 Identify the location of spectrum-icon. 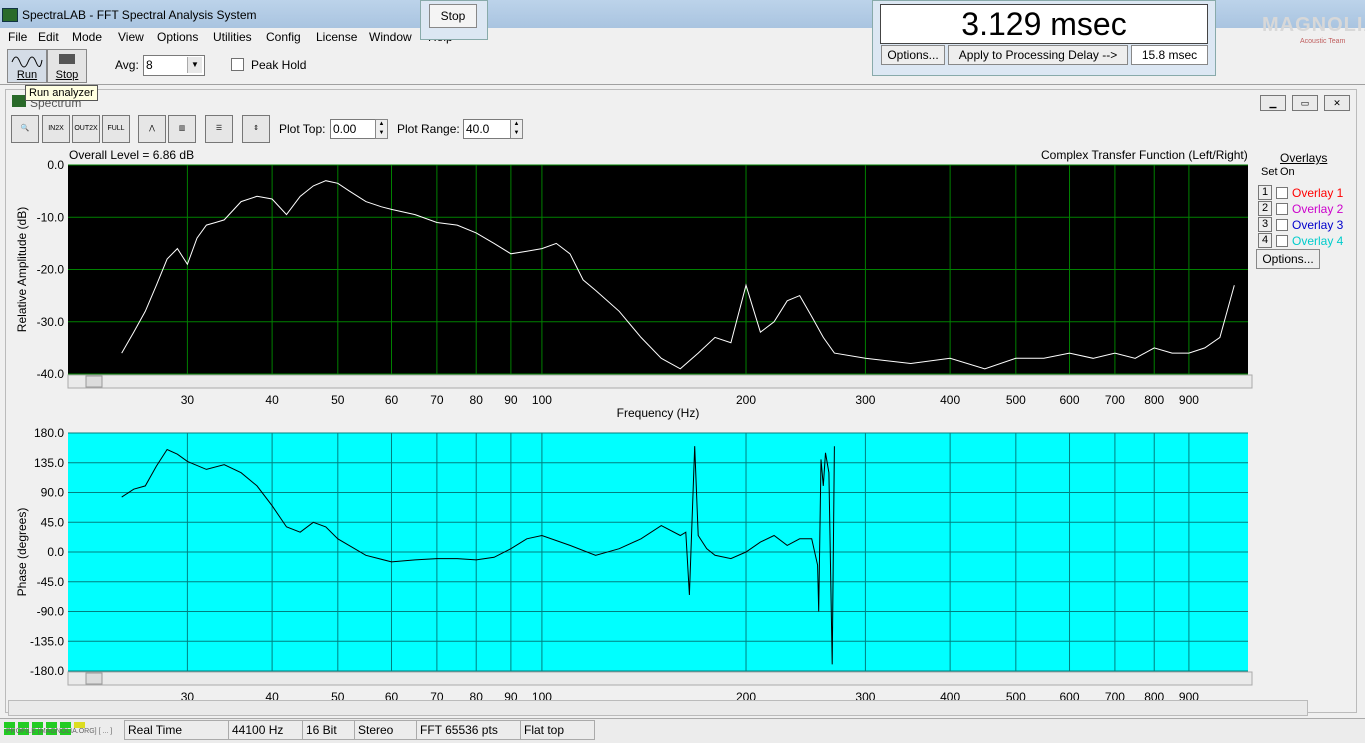
(19, 101).